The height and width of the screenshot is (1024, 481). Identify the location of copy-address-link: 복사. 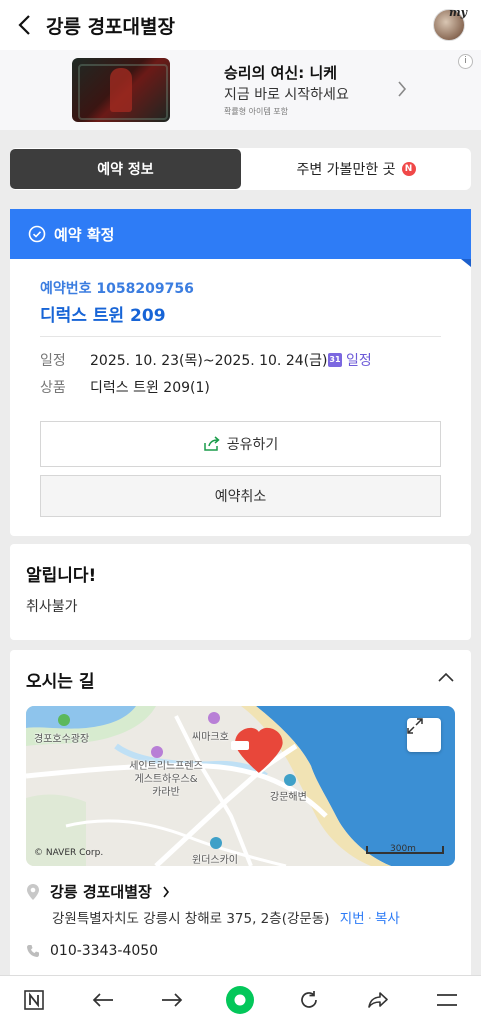
(387, 919).